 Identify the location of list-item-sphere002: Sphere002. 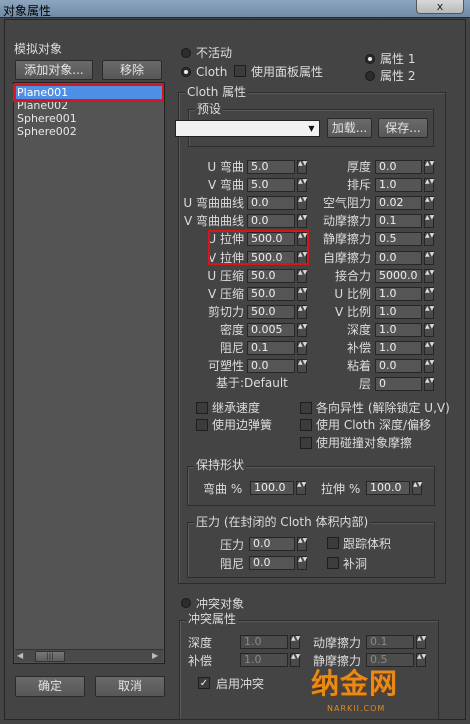
(89, 131).